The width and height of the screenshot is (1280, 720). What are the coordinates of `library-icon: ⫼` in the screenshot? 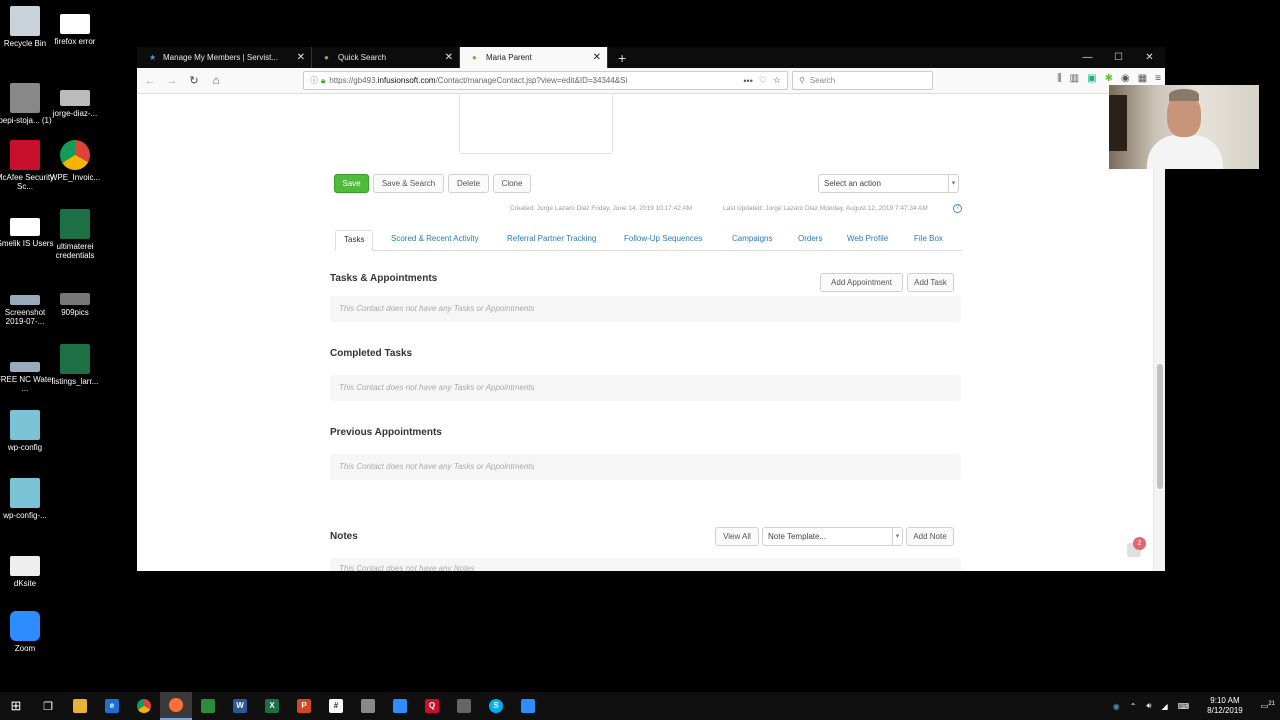 It's located at (1059, 78).